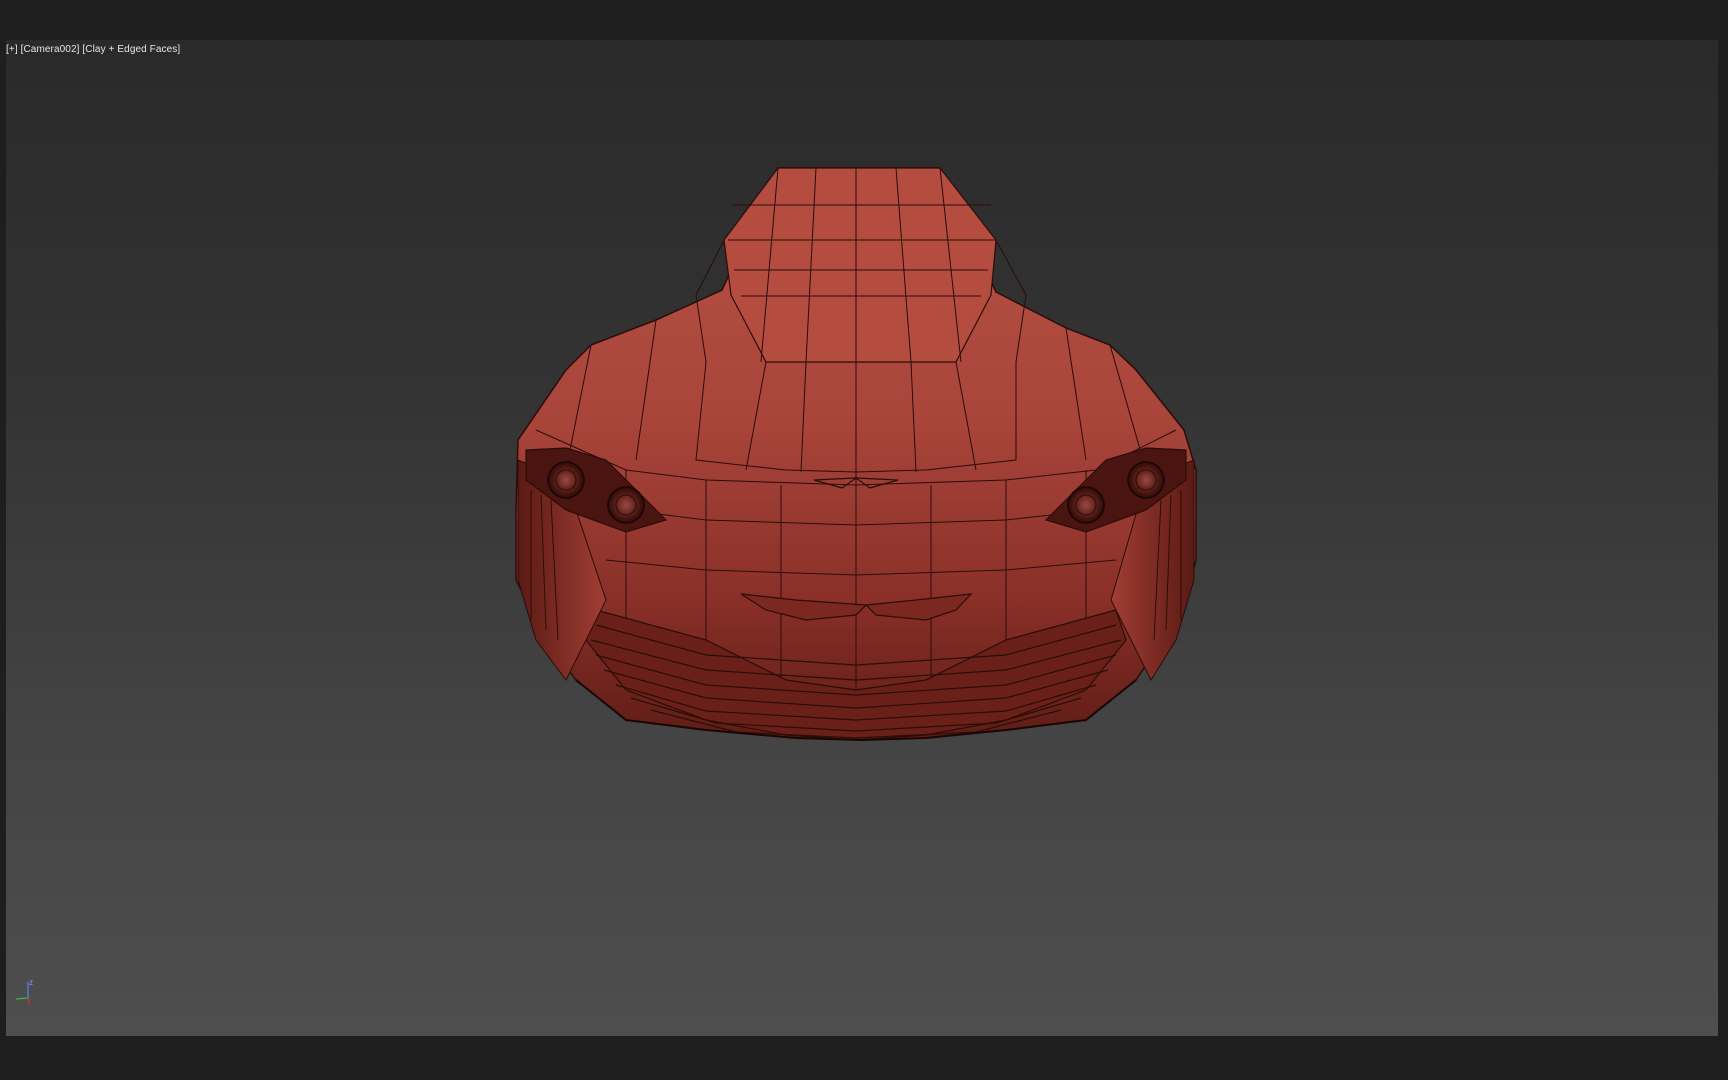 This screenshot has width=1728, height=1080. I want to click on axis-z-label: z, so click(31, 982).